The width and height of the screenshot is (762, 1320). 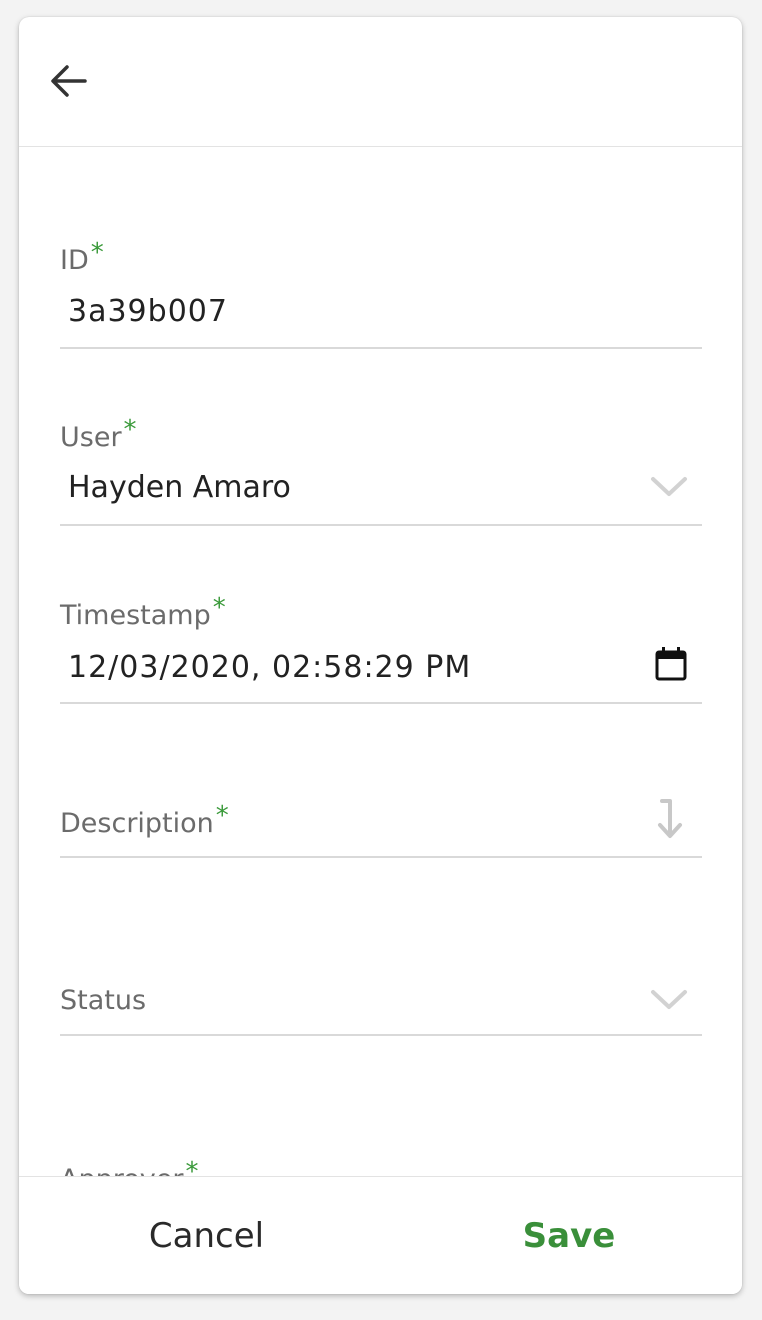 I want to click on description-field: Description*, so click(x=381, y=780).